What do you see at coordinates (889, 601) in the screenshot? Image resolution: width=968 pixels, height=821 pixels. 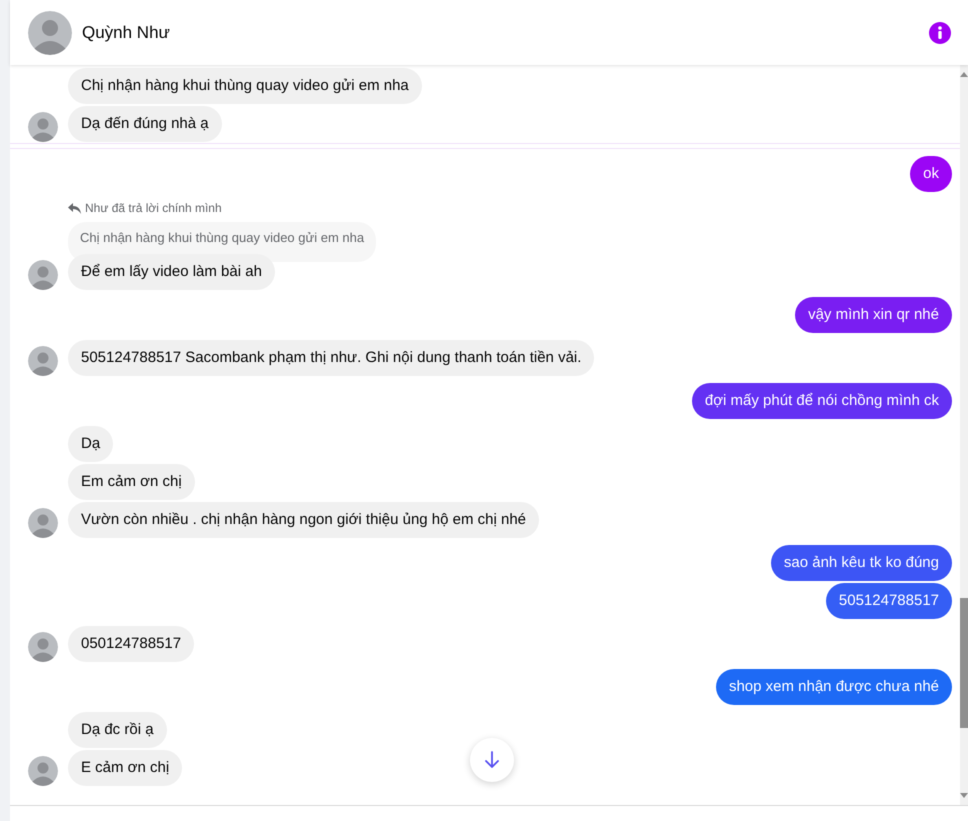 I see `outgoing-message: 505124788517` at bounding box center [889, 601].